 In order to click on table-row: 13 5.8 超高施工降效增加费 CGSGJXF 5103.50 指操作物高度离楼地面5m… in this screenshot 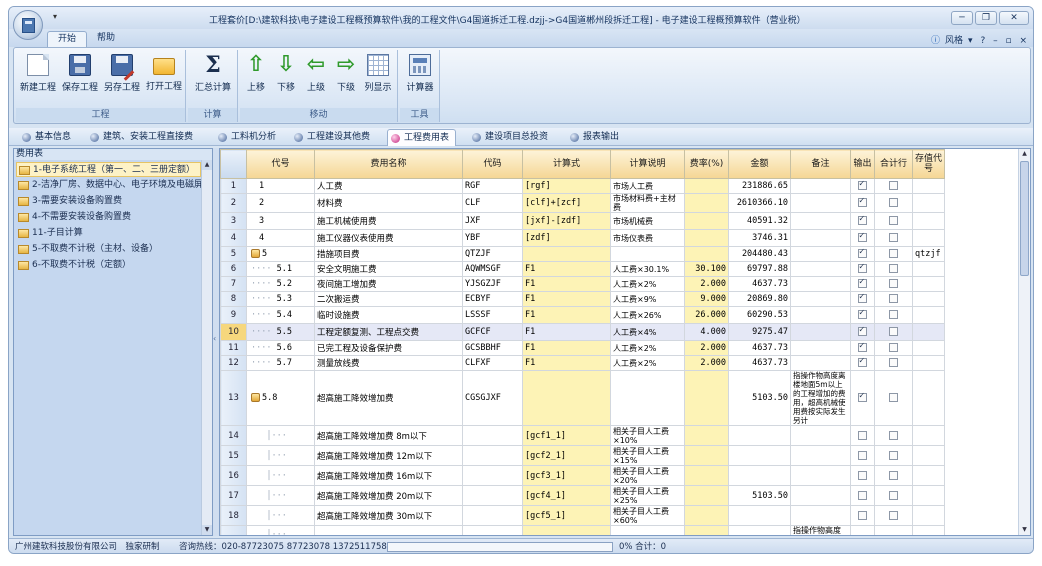, I will do `click(582, 398)`.